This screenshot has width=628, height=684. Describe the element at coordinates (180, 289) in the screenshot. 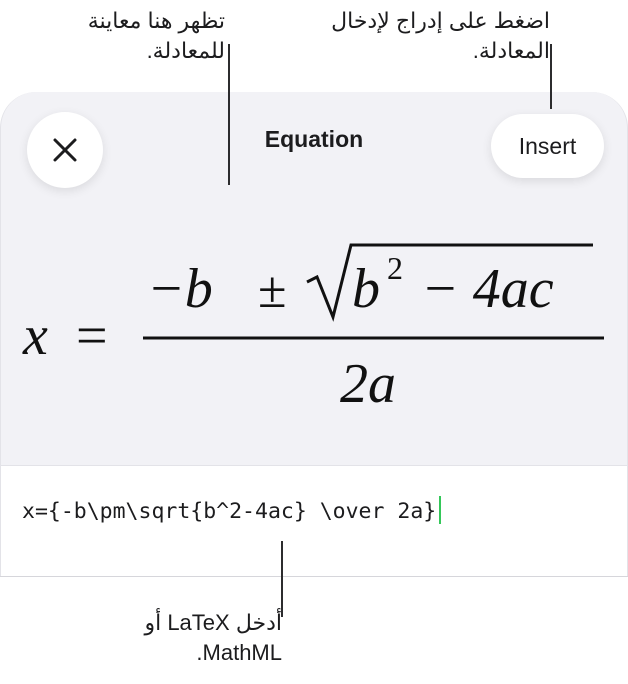

I see `numerator-minus-b: −b` at that location.